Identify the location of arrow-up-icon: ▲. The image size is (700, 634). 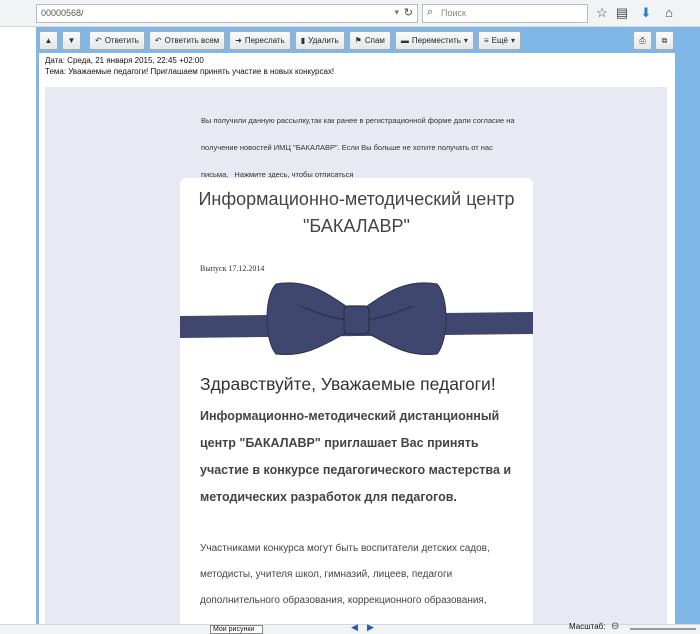
(48, 40).